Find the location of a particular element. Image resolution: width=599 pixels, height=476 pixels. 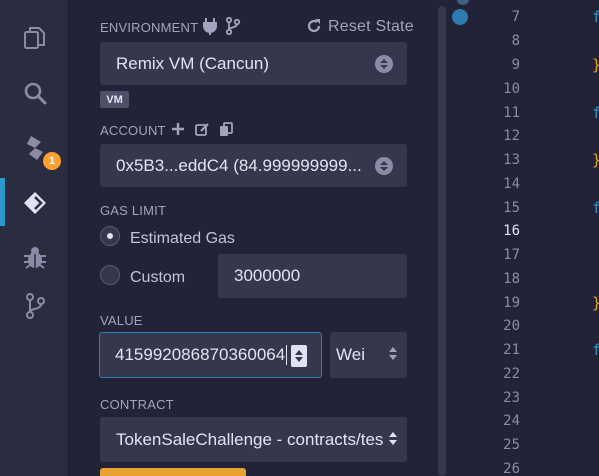

line-number: 26 is located at coordinates (511, 468).